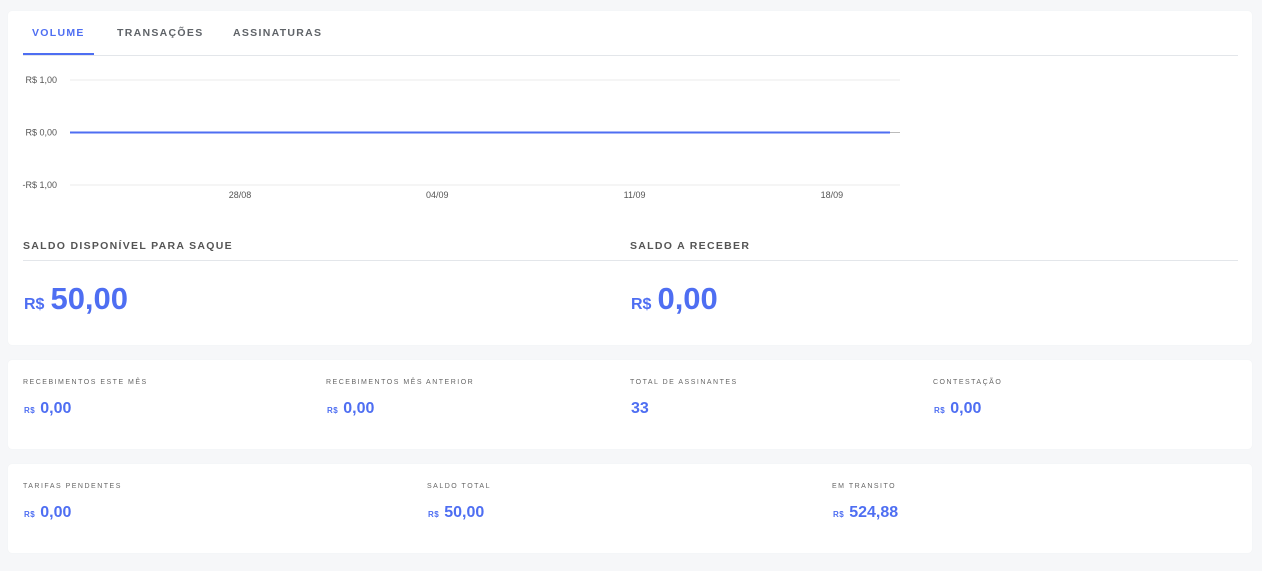 The width and height of the screenshot is (1262, 571). I want to click on stat-label-in-transit: EM TRANSITO, so click(864, 486).